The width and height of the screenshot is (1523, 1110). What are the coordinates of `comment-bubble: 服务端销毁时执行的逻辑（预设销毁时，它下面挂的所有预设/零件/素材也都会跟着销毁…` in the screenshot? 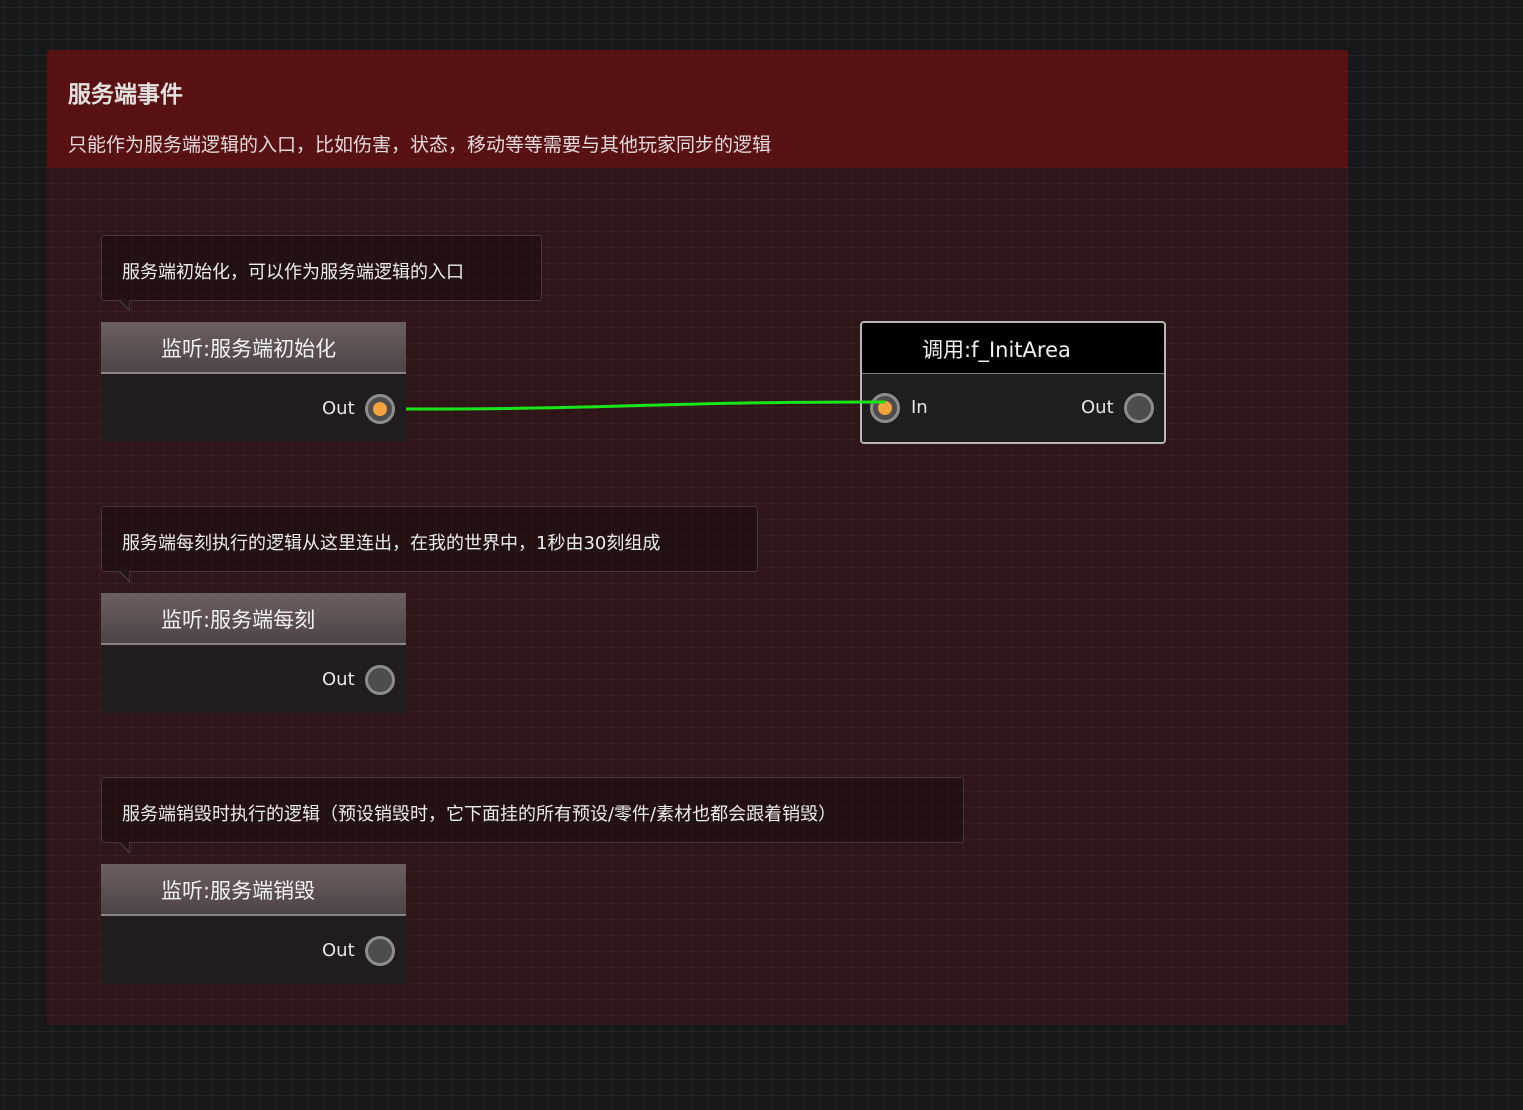 It's located at (532, 815).